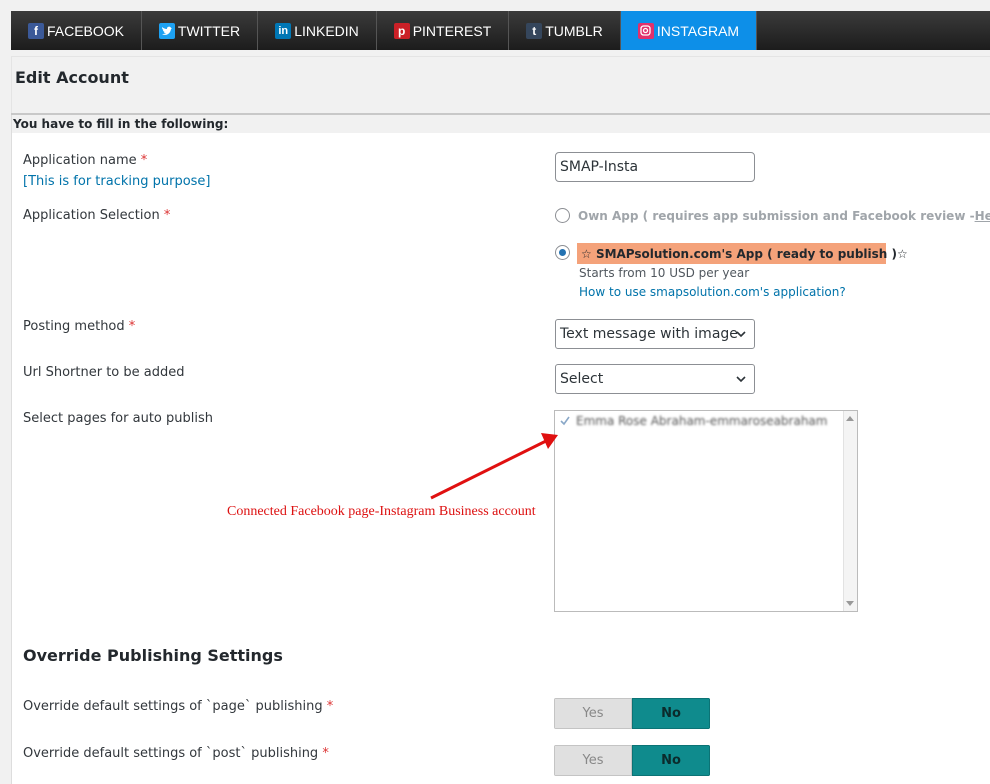 This screenshot has height=784, width=990. Describe the element at coordinates (153, 655) in the screenshot. I see `override-heading: Override Publishing Settings` at that location.